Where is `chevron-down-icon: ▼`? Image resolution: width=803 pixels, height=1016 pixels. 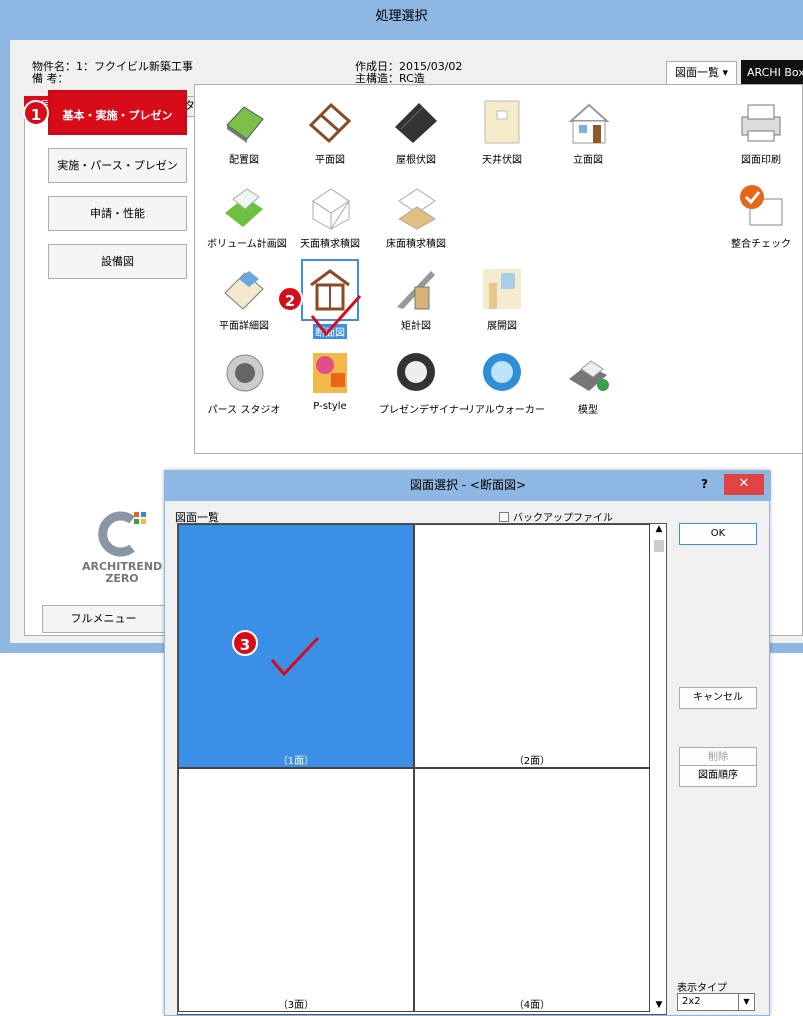
chevron-down-icon: ▼ is located at coordinates (746, 1002).